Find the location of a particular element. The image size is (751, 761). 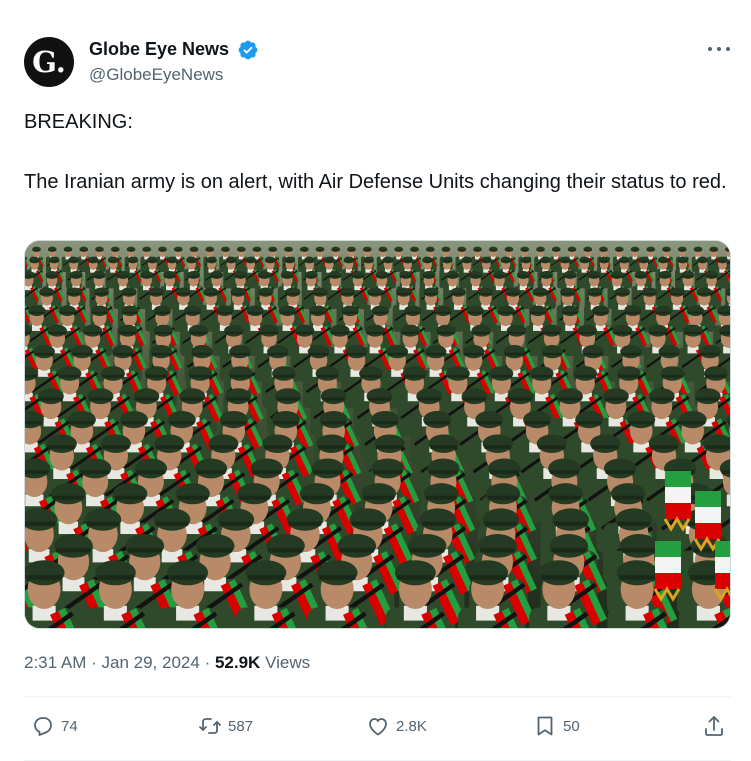

bookmark-icon is located at coordinates (545, 726).